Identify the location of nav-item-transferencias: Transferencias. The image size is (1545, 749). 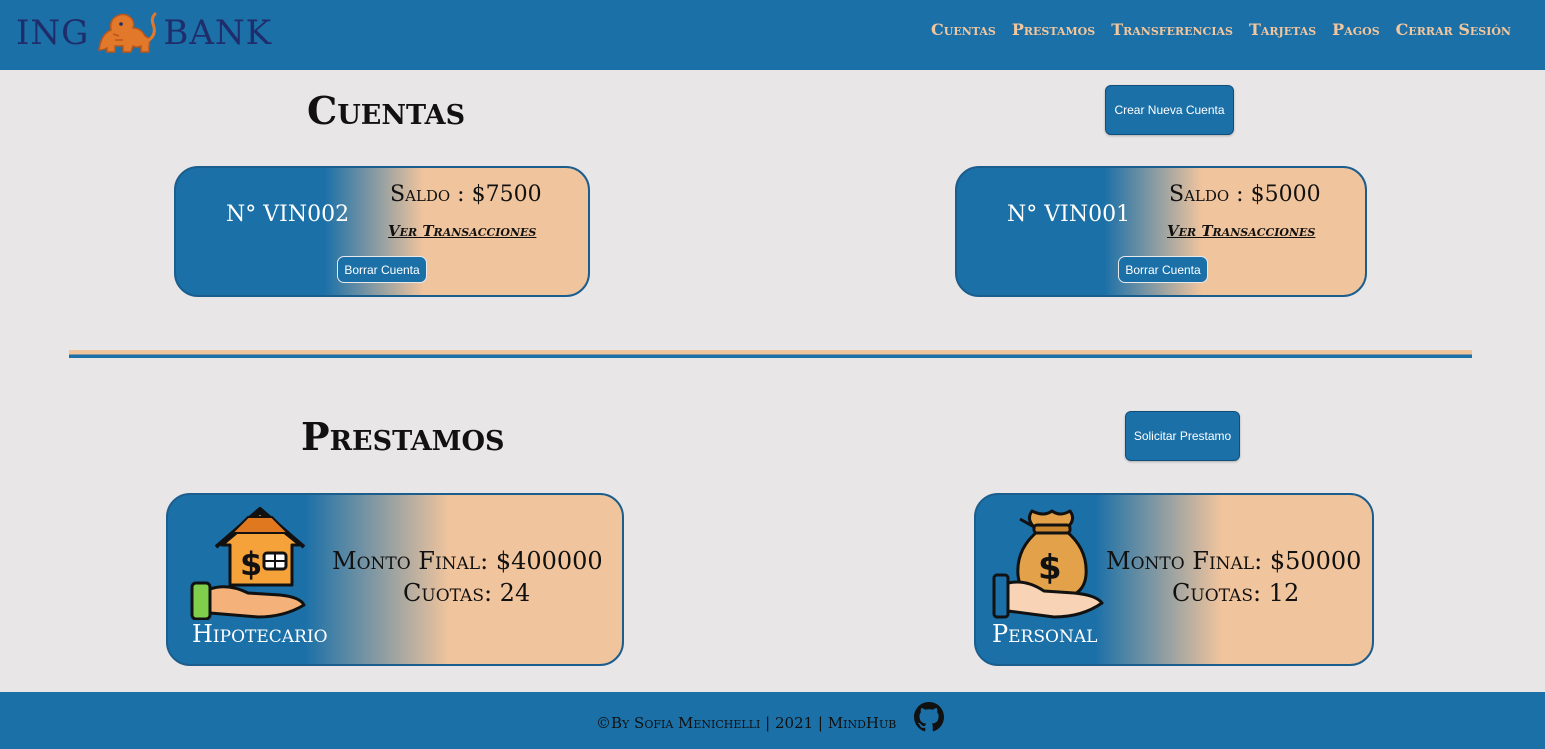
(1172, 29).